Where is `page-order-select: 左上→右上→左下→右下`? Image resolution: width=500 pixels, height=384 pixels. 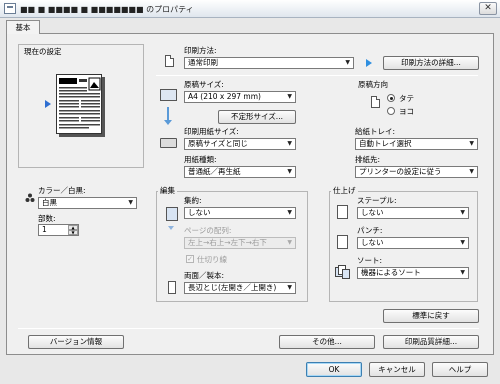 page-order-select: 左上→右上→左下→右下 is located at coordinates (240, 243).